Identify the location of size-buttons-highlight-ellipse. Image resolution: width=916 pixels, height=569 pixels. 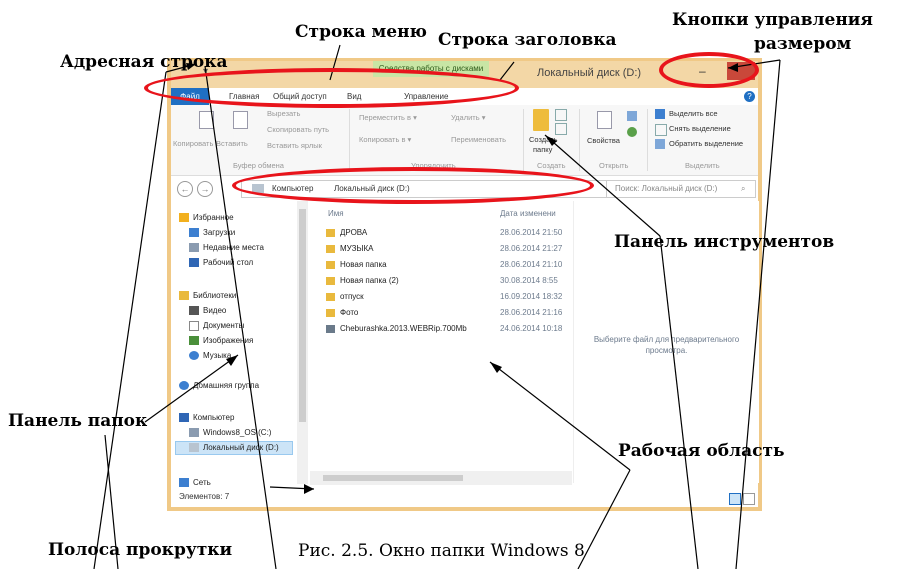
(709, 70).